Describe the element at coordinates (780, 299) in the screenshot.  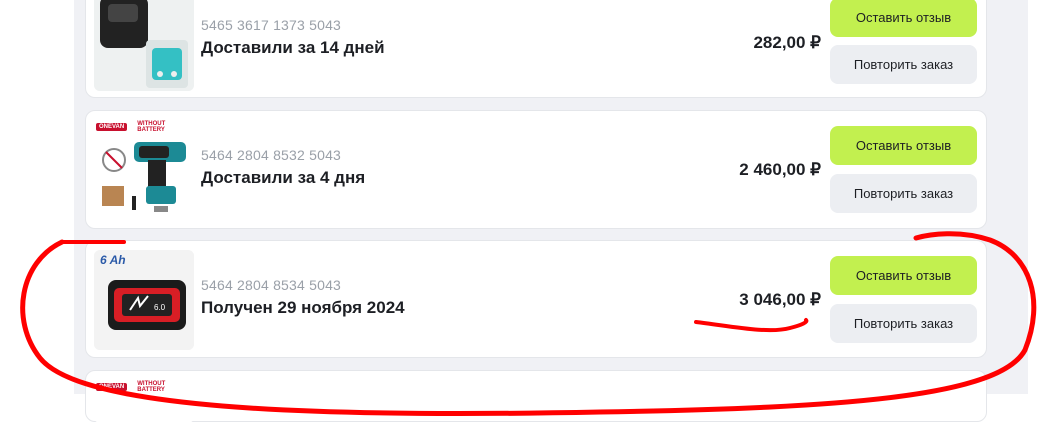
I see `order-price: 3 046,00 ₽` at that location.